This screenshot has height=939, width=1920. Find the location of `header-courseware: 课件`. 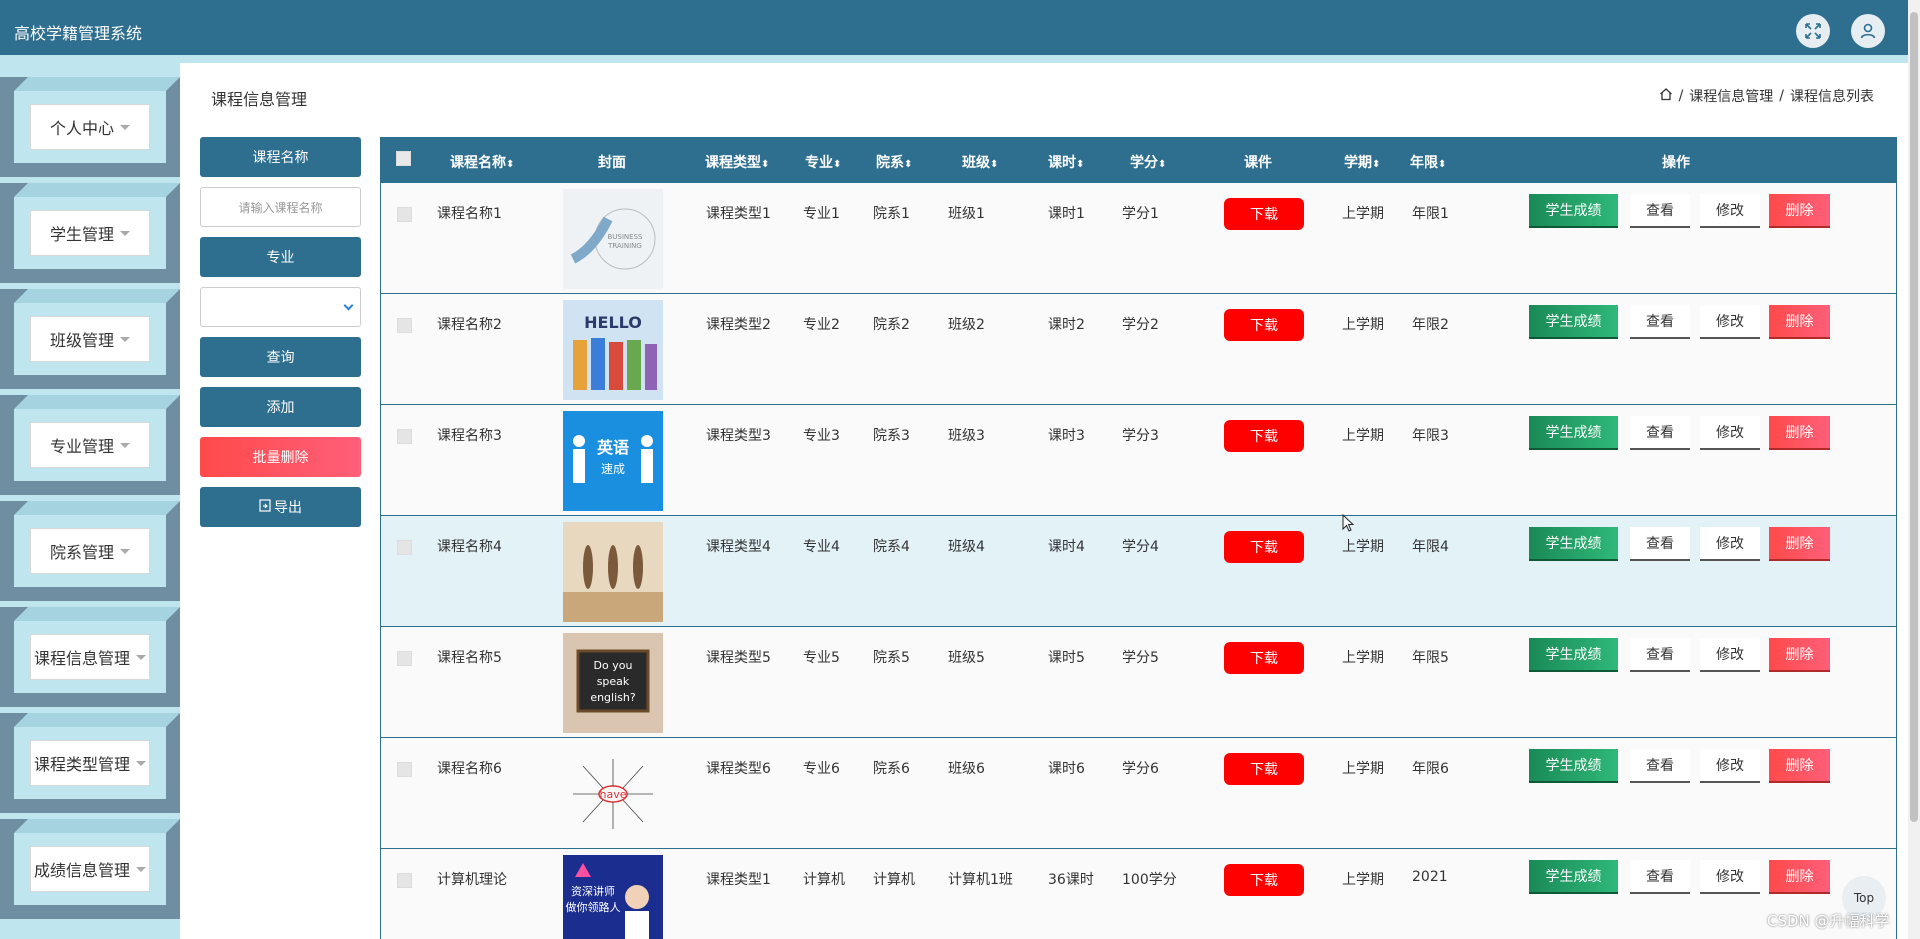

header-courseware: 课件 is located at coordinates (1258, 163).